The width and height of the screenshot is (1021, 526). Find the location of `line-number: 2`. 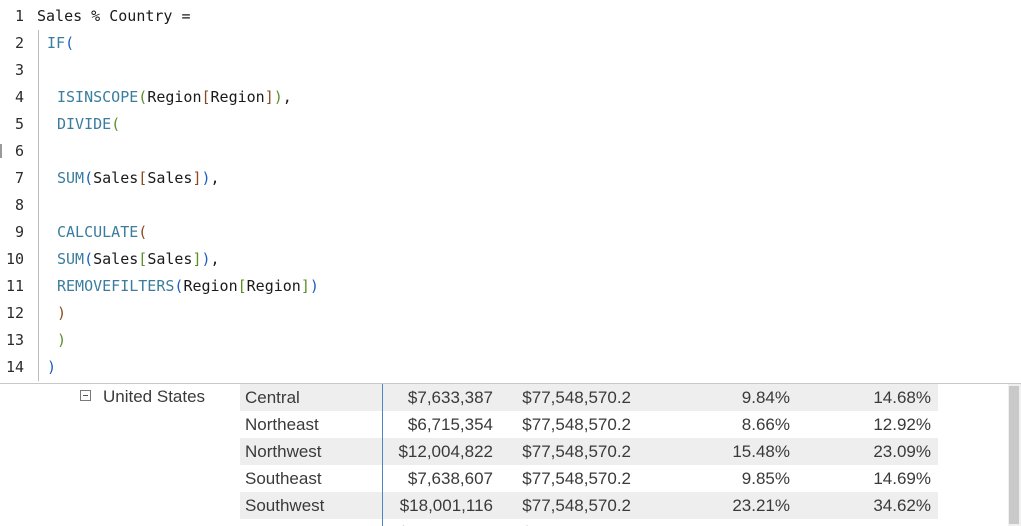

line-number: 2 is located at coordinates (19, 43).